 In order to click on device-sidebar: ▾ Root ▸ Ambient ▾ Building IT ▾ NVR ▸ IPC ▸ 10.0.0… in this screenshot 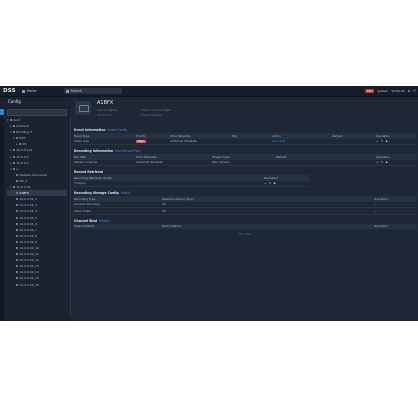, I will do `click(38, 214)`.